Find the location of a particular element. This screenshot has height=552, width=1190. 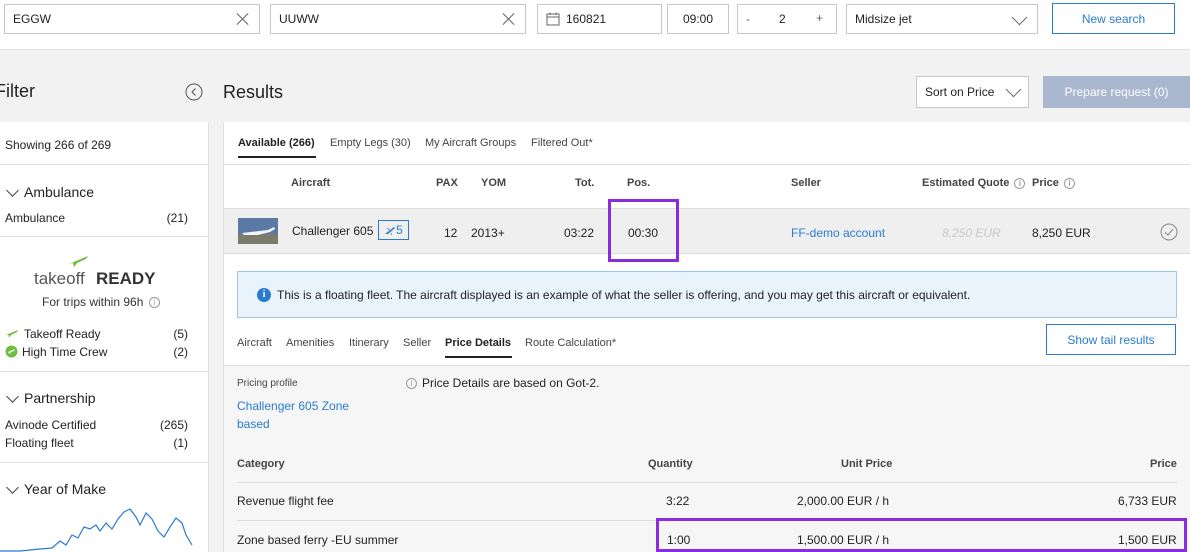

show-tail-results-button: Show tail results is located at coordinates (1111, 339).